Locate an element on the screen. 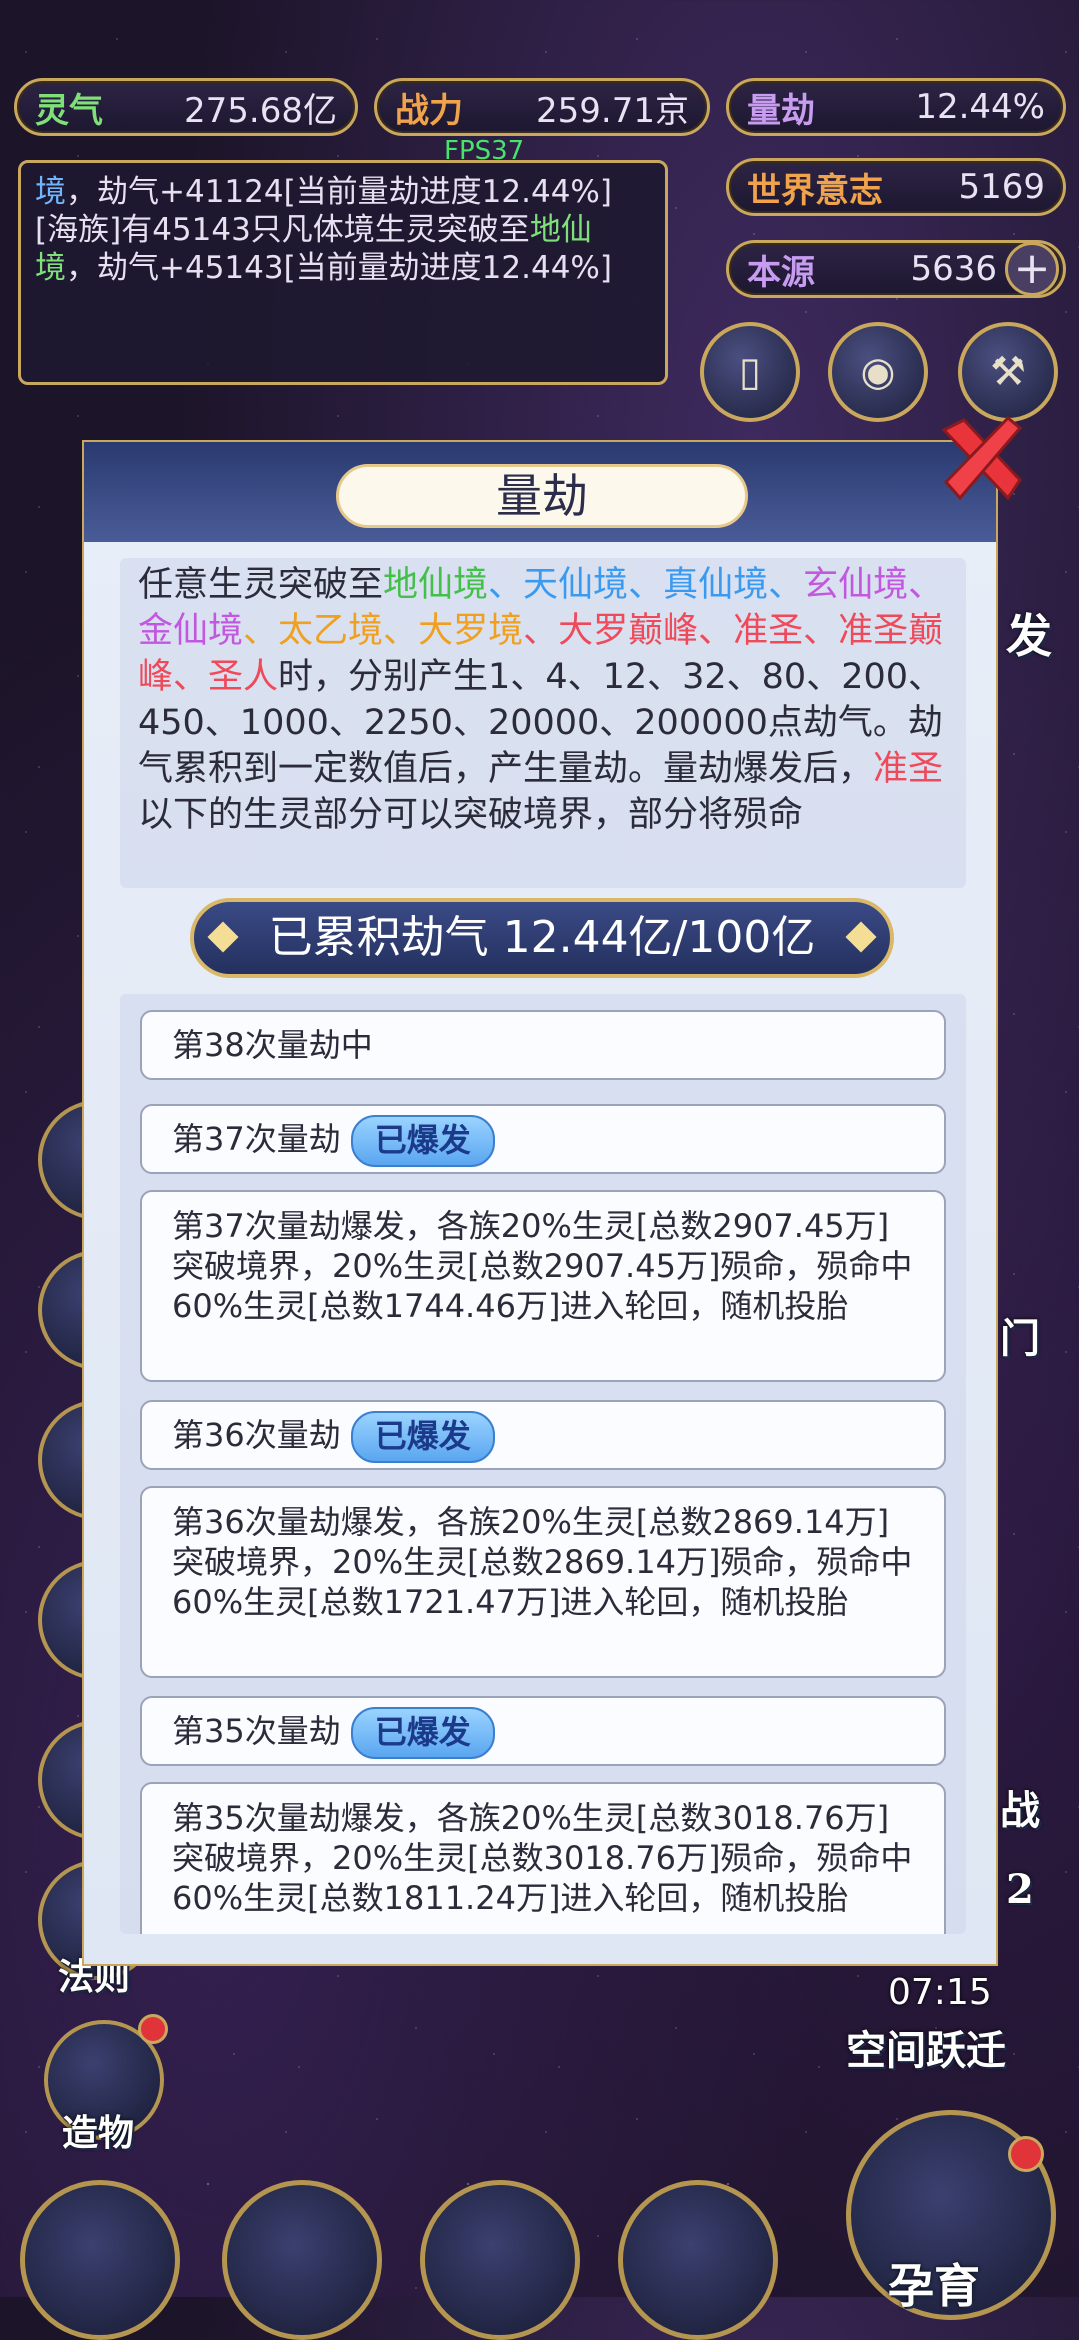 The height and width of the screenshot is (2340, 1079). entry-36-header: 第36次量劫 已爆发 is located at coordinates (543, 1435).